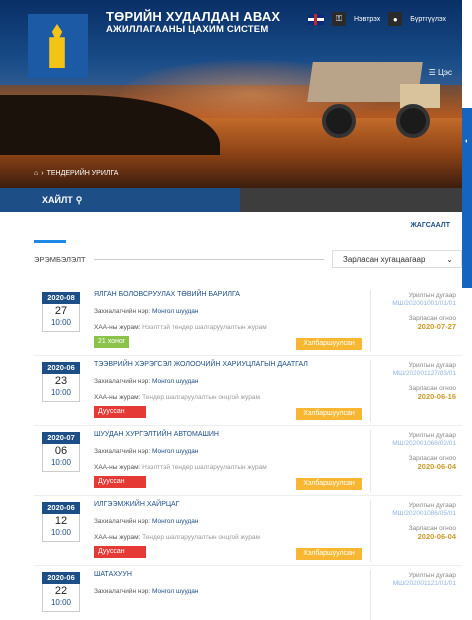 The image size is (472, 620). I want to click on site-title-line1: ТӨРИЙН ХУДАЛДАН АВАХ, so click(193, 16).